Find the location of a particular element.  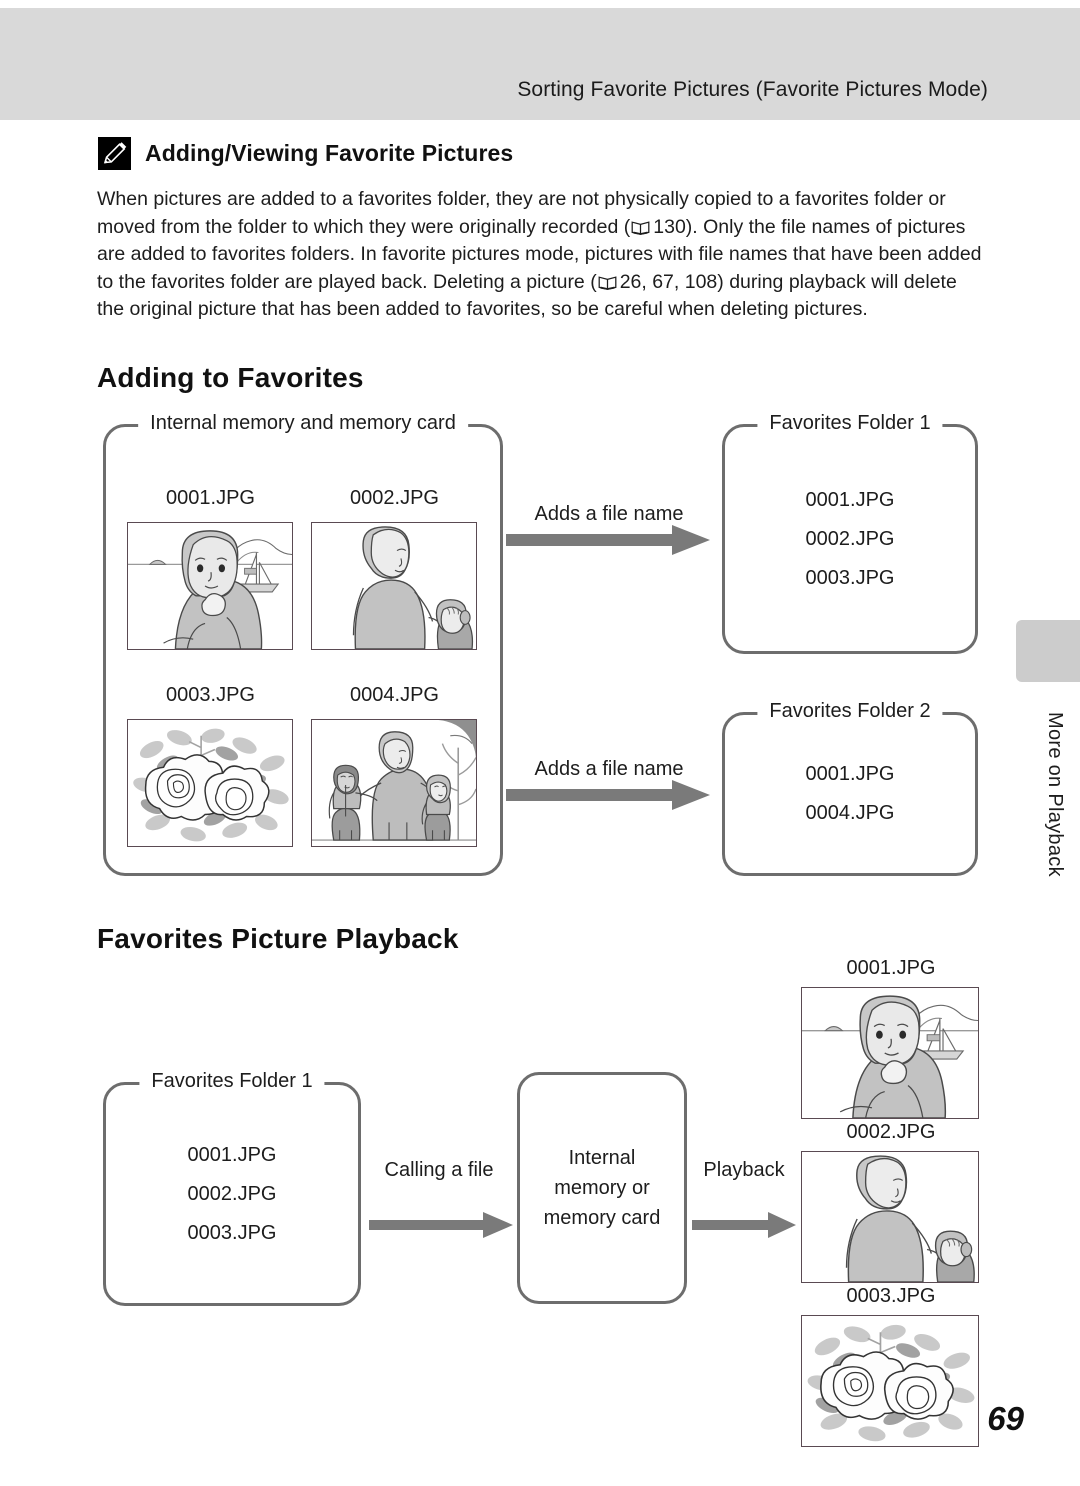

favorites-folder-1-filelist: 0001.JPG 0002.JPG 0003.JPG is located at coordinates (850, 539).